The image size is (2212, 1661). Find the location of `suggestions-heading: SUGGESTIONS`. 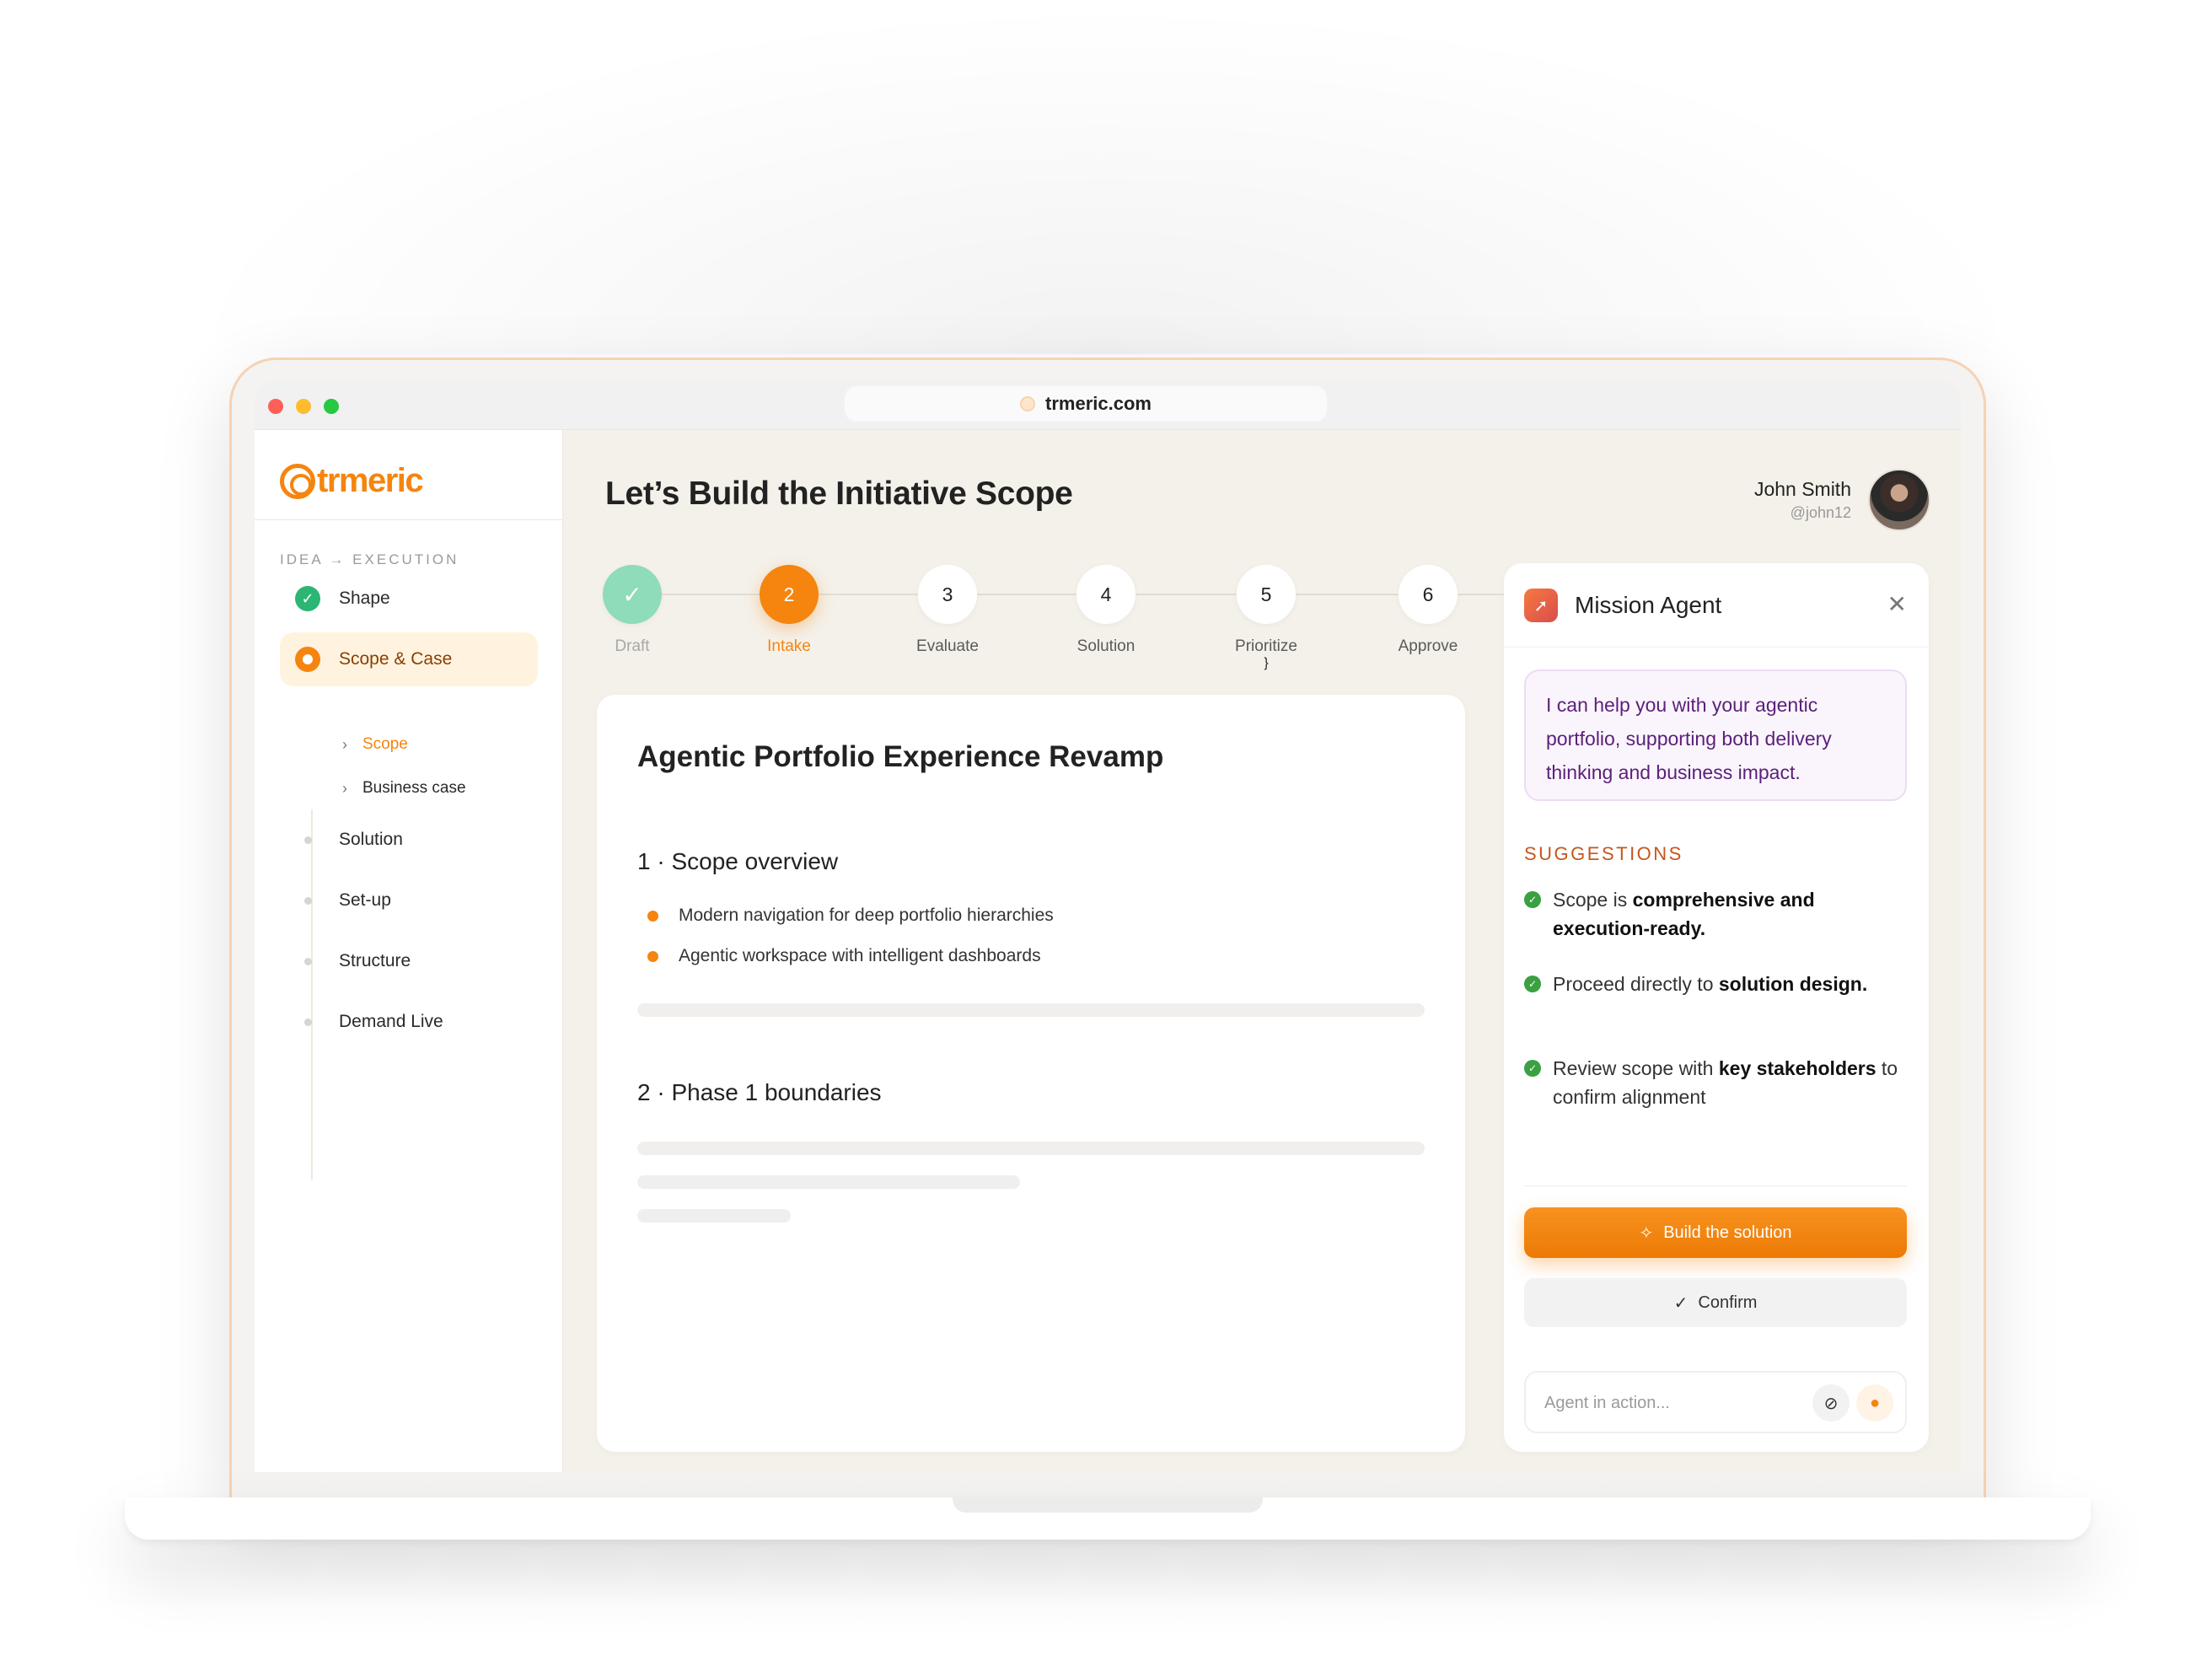

suggestions-heading: SUGGESTIONS is located at coordinates (1604, 853).